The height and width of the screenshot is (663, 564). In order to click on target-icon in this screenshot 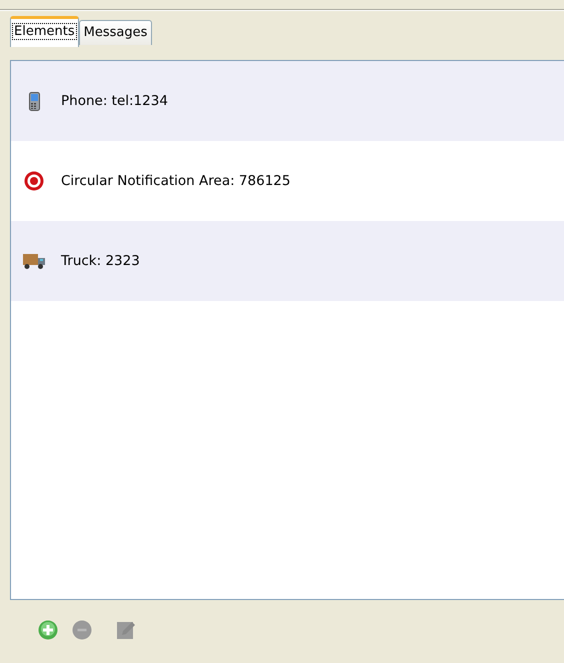, I will do `click(34, 181)`.